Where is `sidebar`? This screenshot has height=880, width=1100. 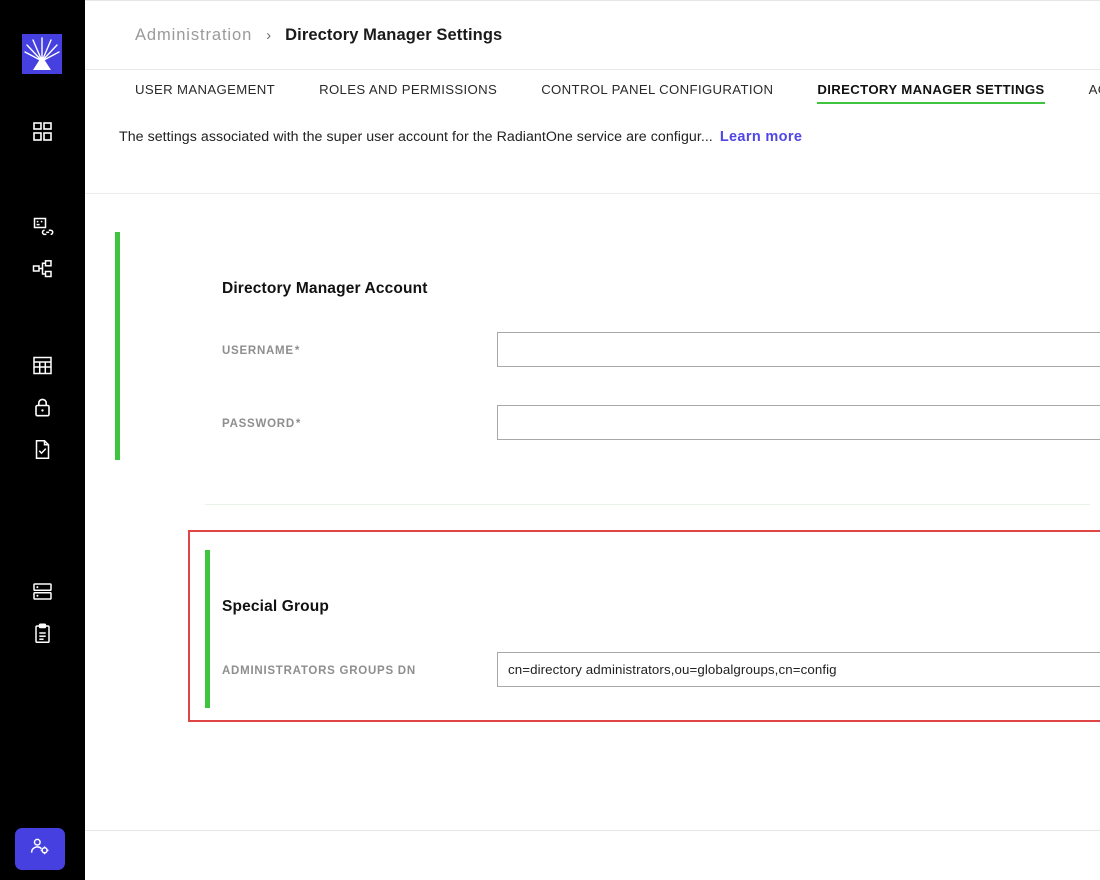
sidebar is located at coordinates (42, 440).